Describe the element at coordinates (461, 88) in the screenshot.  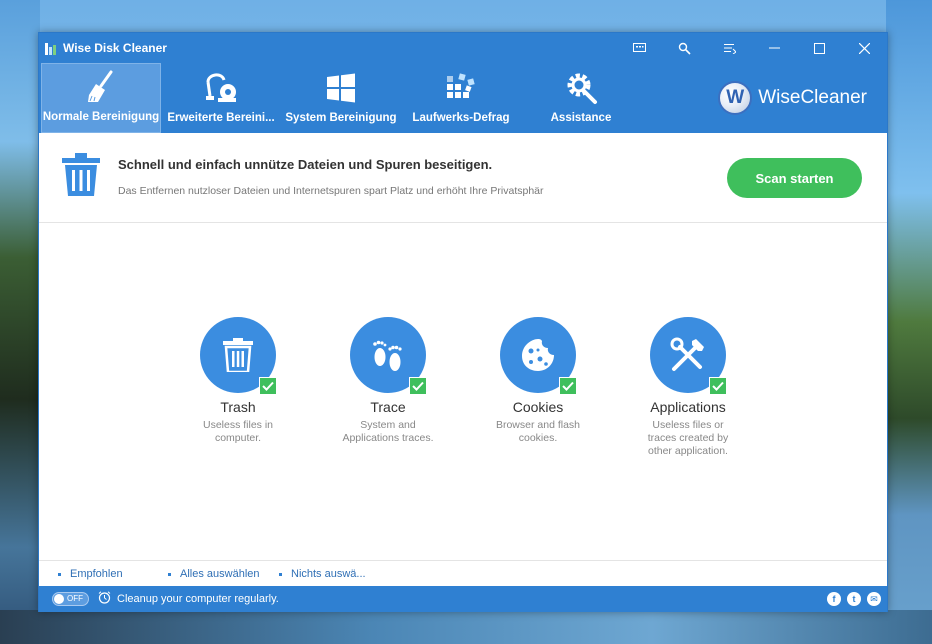
I see `defrag-icon` at that location.